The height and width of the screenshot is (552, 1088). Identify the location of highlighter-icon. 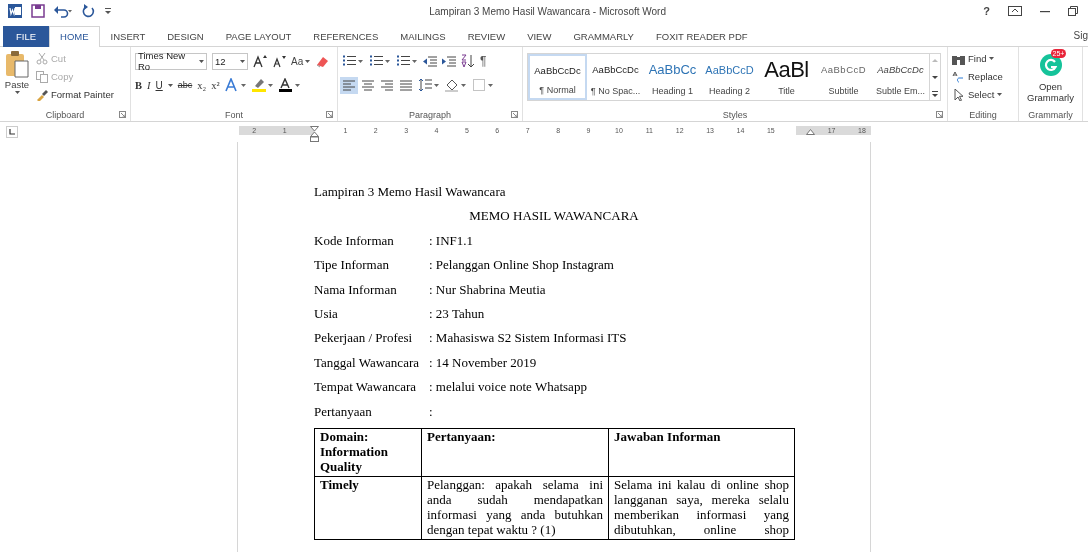
(262, 85).